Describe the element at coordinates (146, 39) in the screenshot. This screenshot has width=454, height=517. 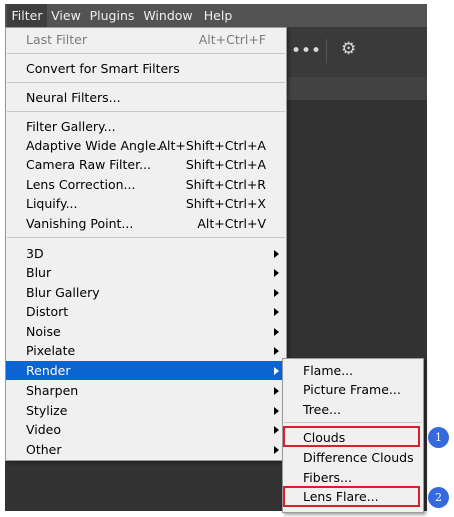
I see `menu-item-last-filter: Last Filter Alt+Ctrl+F` at that location.